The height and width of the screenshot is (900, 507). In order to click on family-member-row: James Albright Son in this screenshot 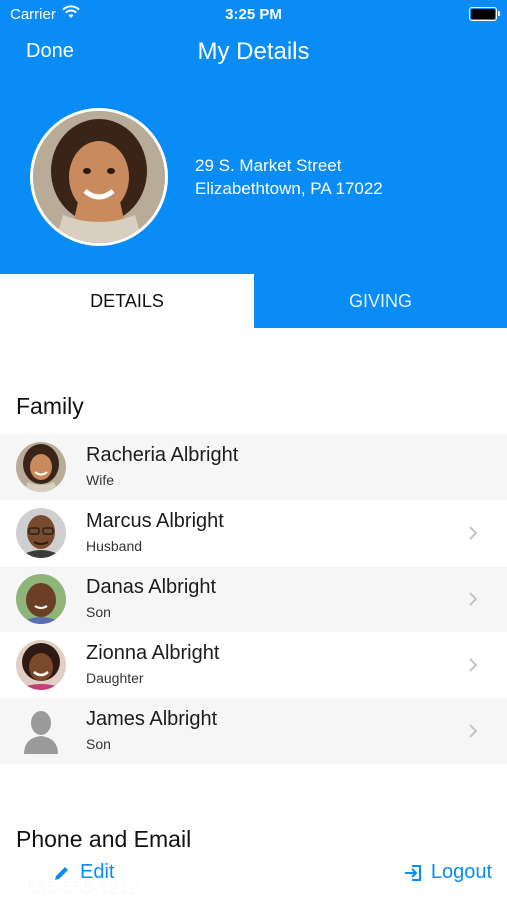, I will do `click(253, 731)`.